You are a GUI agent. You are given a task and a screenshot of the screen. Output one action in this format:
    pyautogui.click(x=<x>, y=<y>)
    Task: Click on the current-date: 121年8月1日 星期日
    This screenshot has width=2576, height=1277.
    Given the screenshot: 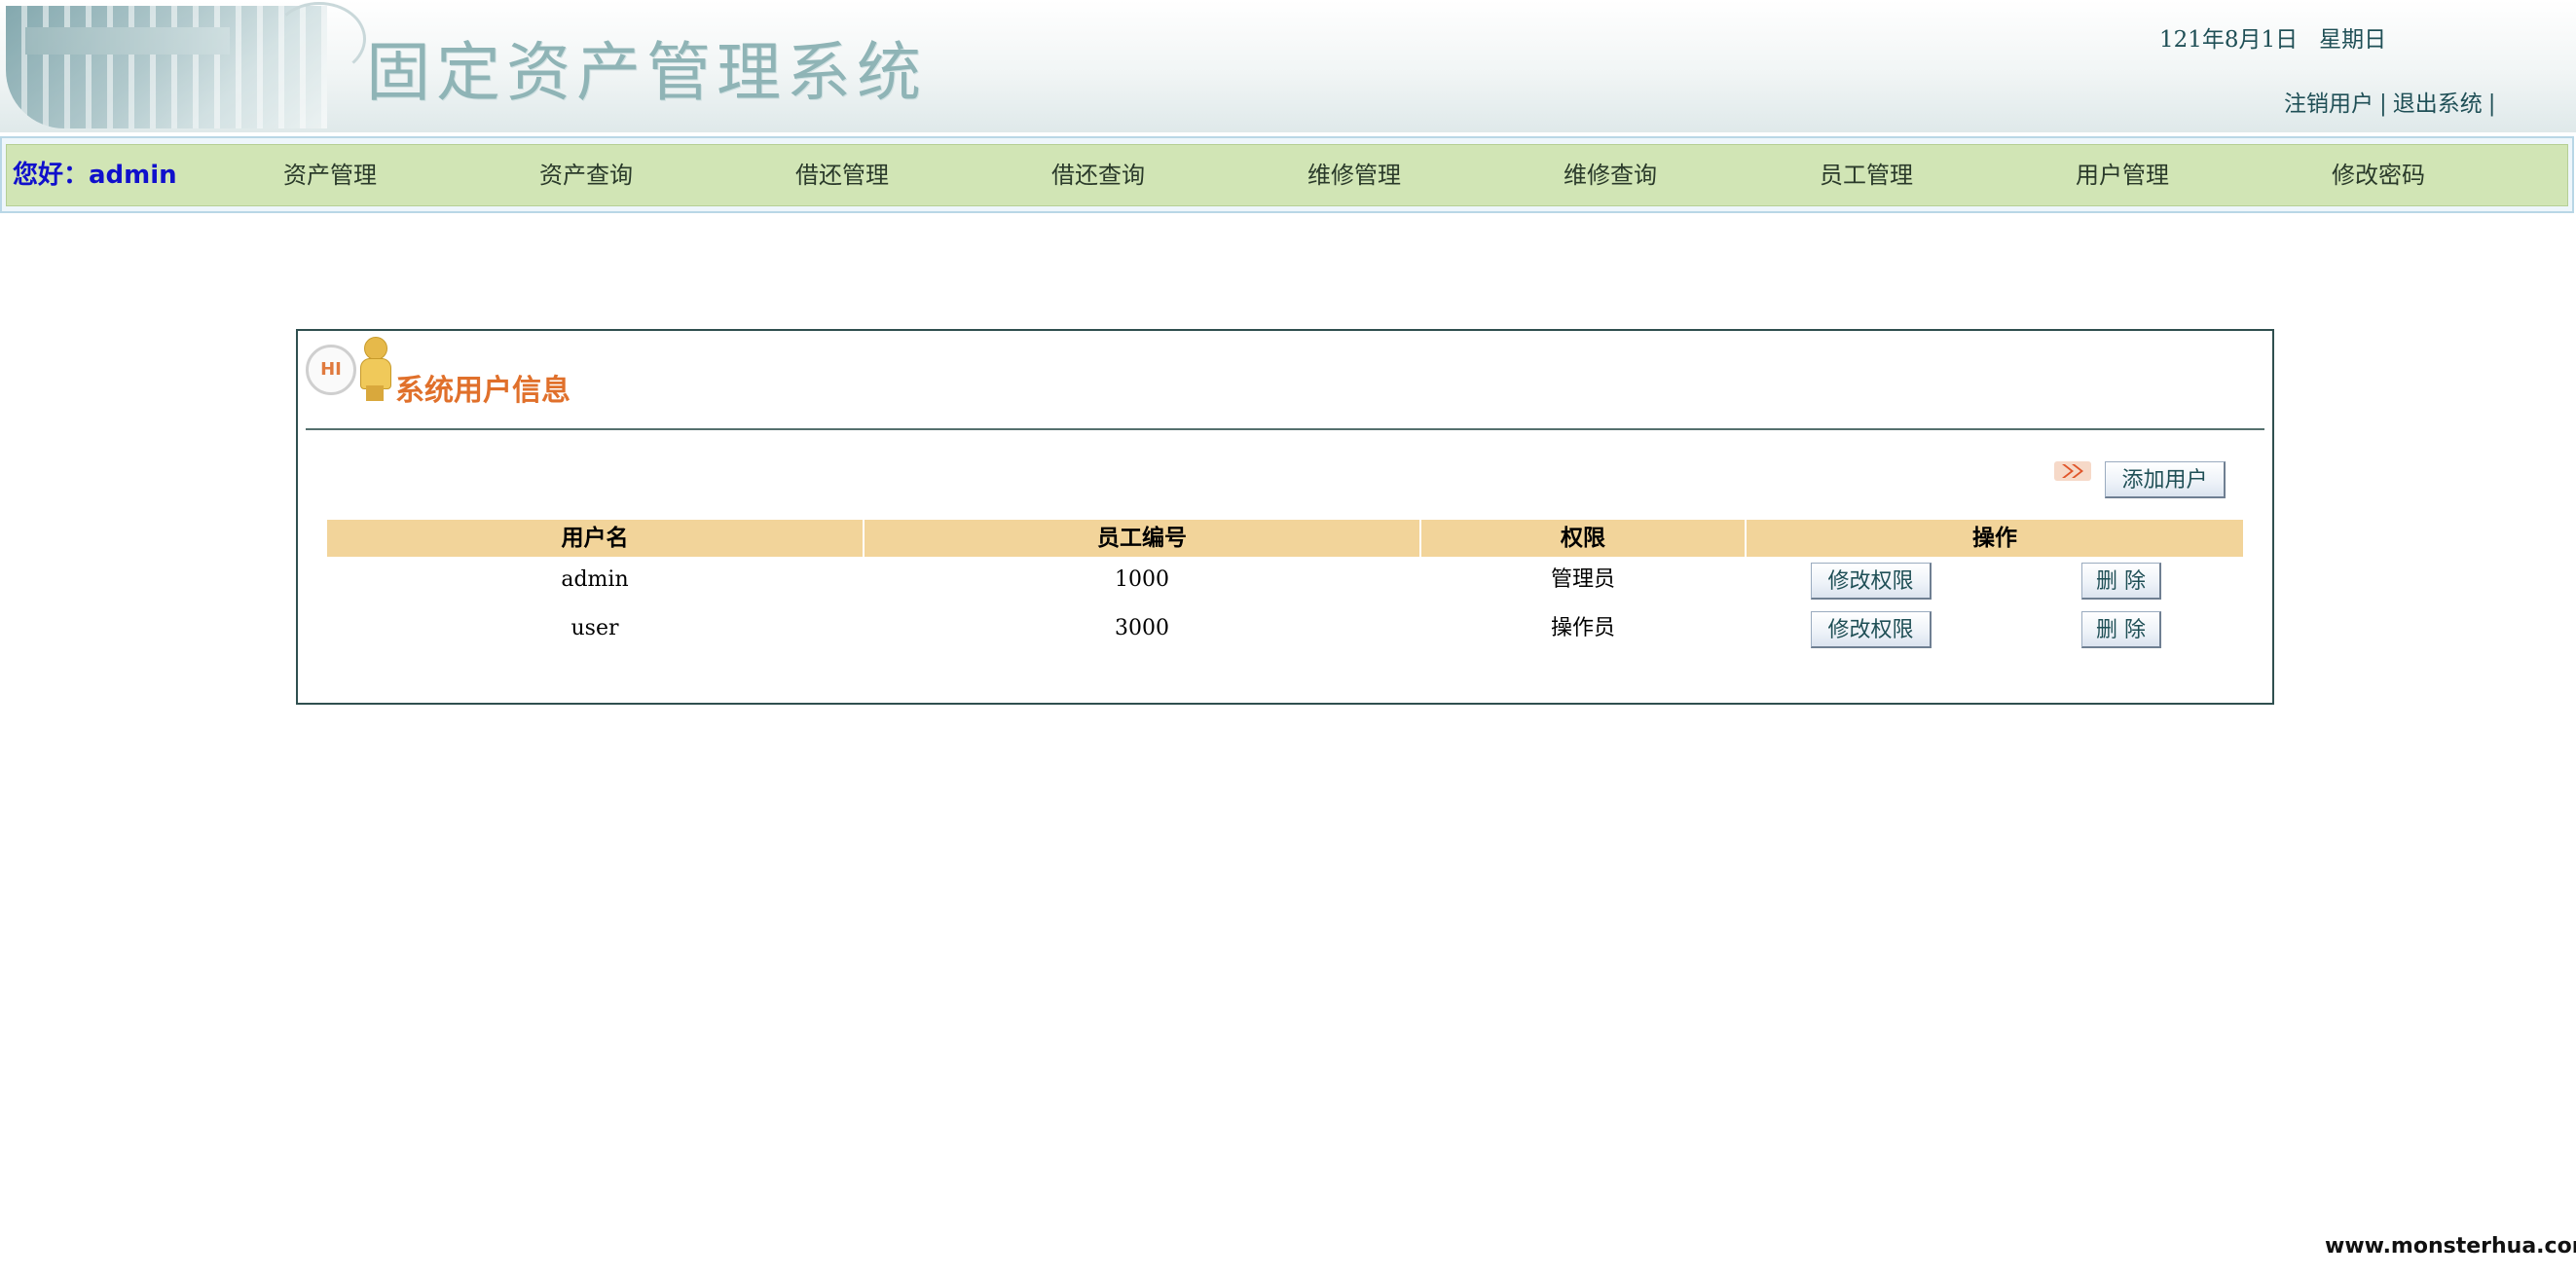 What is the action you would take?
    pyautogui.click(x=2272, y=39)
    